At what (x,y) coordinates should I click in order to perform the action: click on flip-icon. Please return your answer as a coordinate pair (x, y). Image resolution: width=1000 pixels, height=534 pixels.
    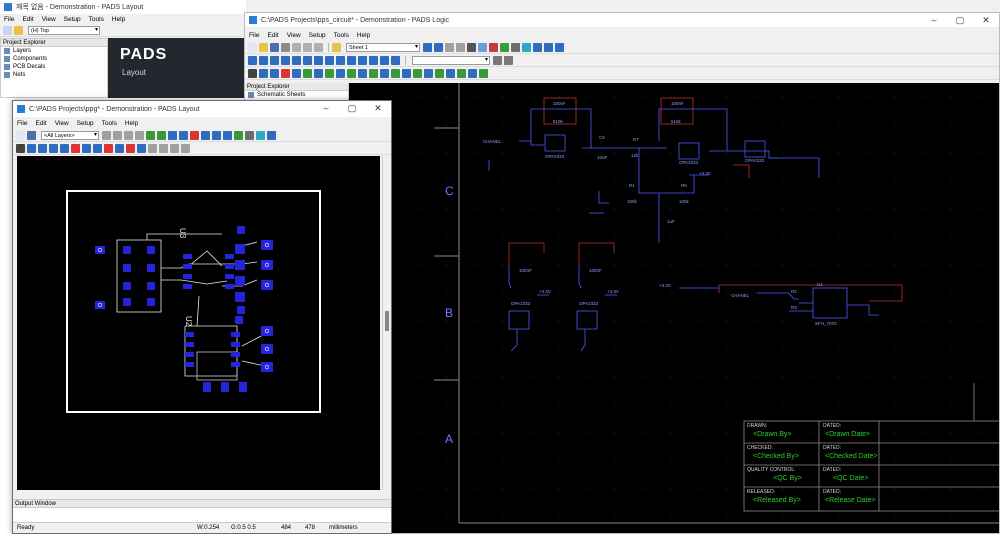
    Looking at the image, I should click on (395, 60).